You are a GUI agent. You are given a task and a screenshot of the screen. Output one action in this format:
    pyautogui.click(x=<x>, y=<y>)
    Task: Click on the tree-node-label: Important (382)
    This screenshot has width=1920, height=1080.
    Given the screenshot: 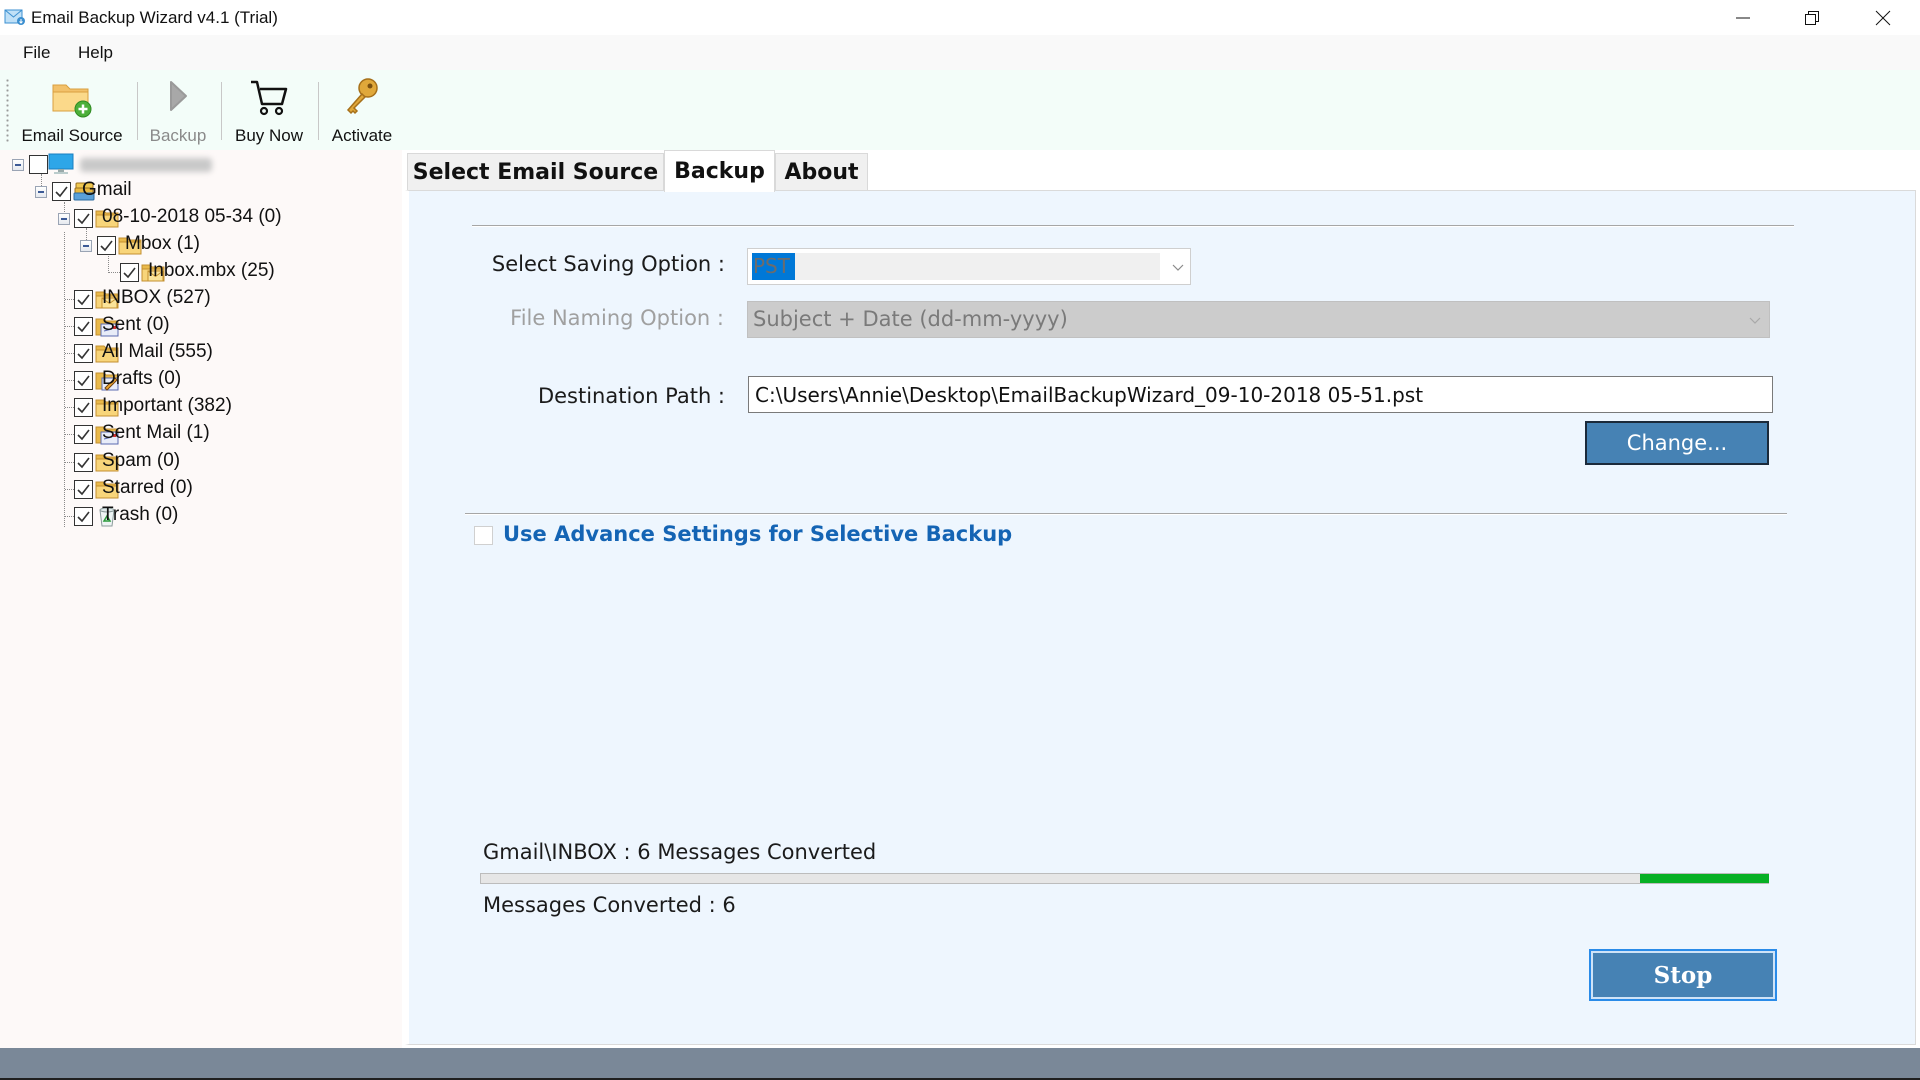 What is the action you would take?
    pyautogui.click(x=167, y=405)
    